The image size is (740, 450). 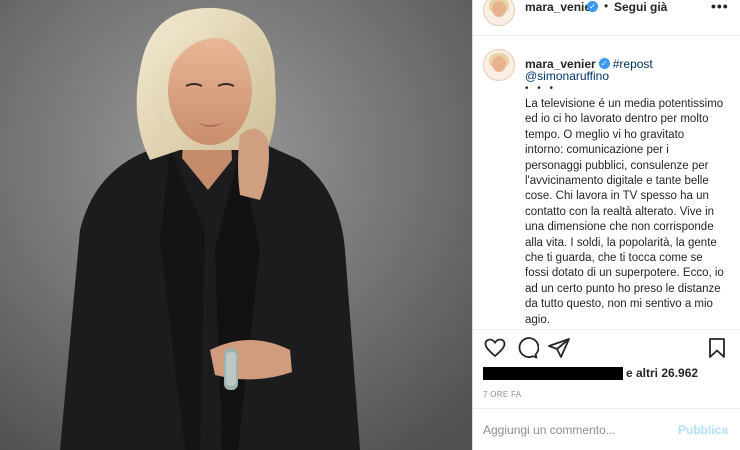 What do you see at coordinates (575, 430) in the screenshot?
I see `comment-input` at bounding box center [575, 430].